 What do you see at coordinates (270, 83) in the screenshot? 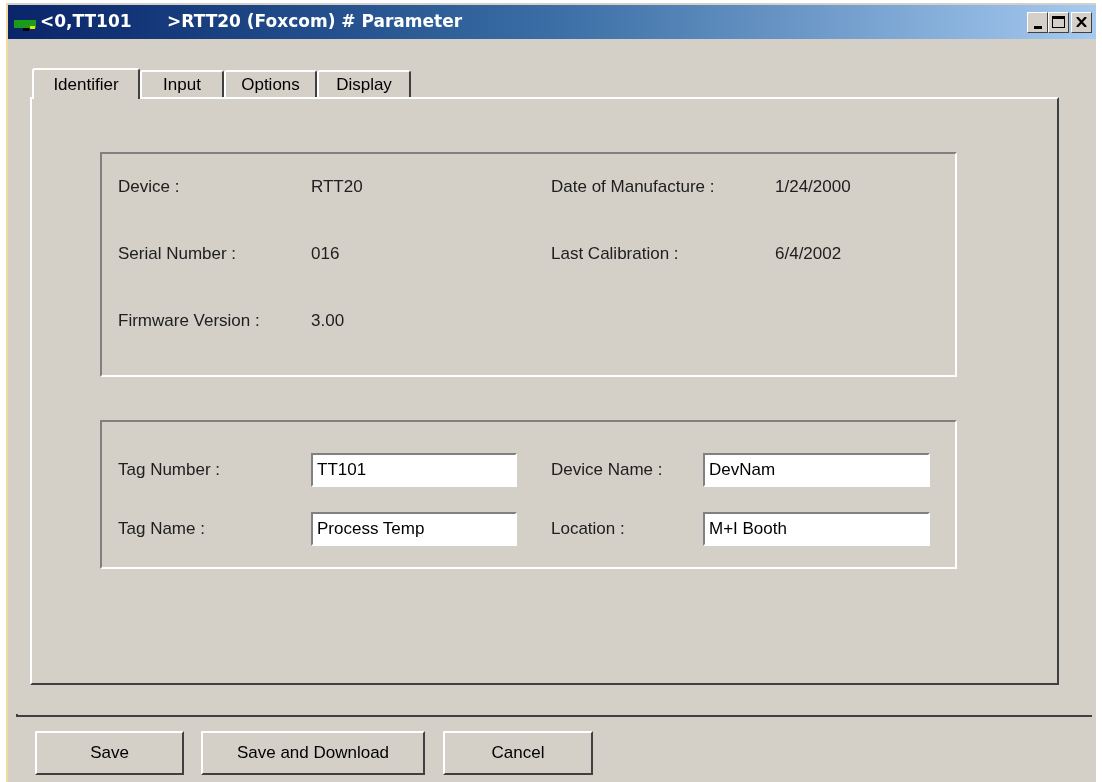
I see `tab: Options` at bounding box center [270, 83].